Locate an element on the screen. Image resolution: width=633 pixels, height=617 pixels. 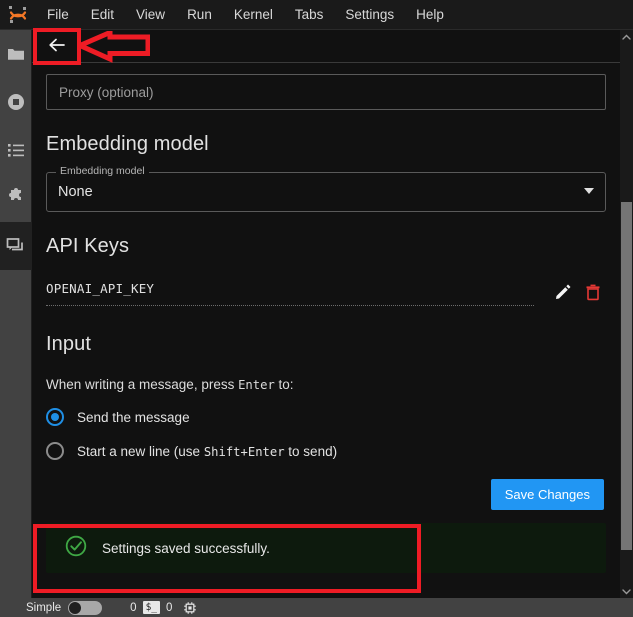
radio-new-line-label-before: Start a new line (use is located at coordinates (140, 451).